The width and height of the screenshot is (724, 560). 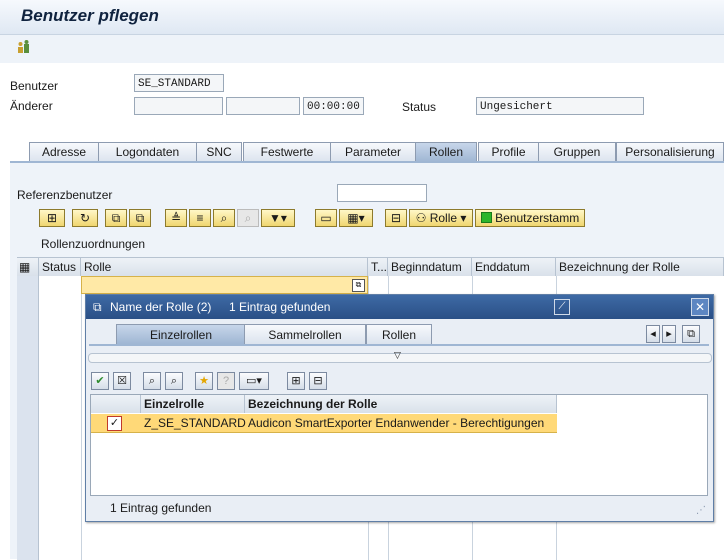 What do you see at coordinates (224, 267) in the screenshot?
I see `col-rolle: Rolle` at bounding box center [224, 267].